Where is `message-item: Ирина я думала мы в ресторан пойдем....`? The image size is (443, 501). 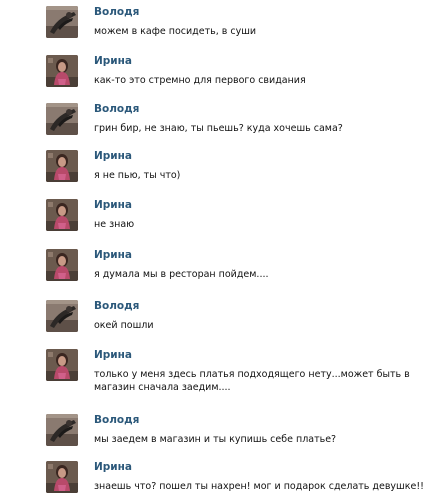 message-item: Ирина я думала мы в ресторан пойдем.... is located at coordinates (243, 269).